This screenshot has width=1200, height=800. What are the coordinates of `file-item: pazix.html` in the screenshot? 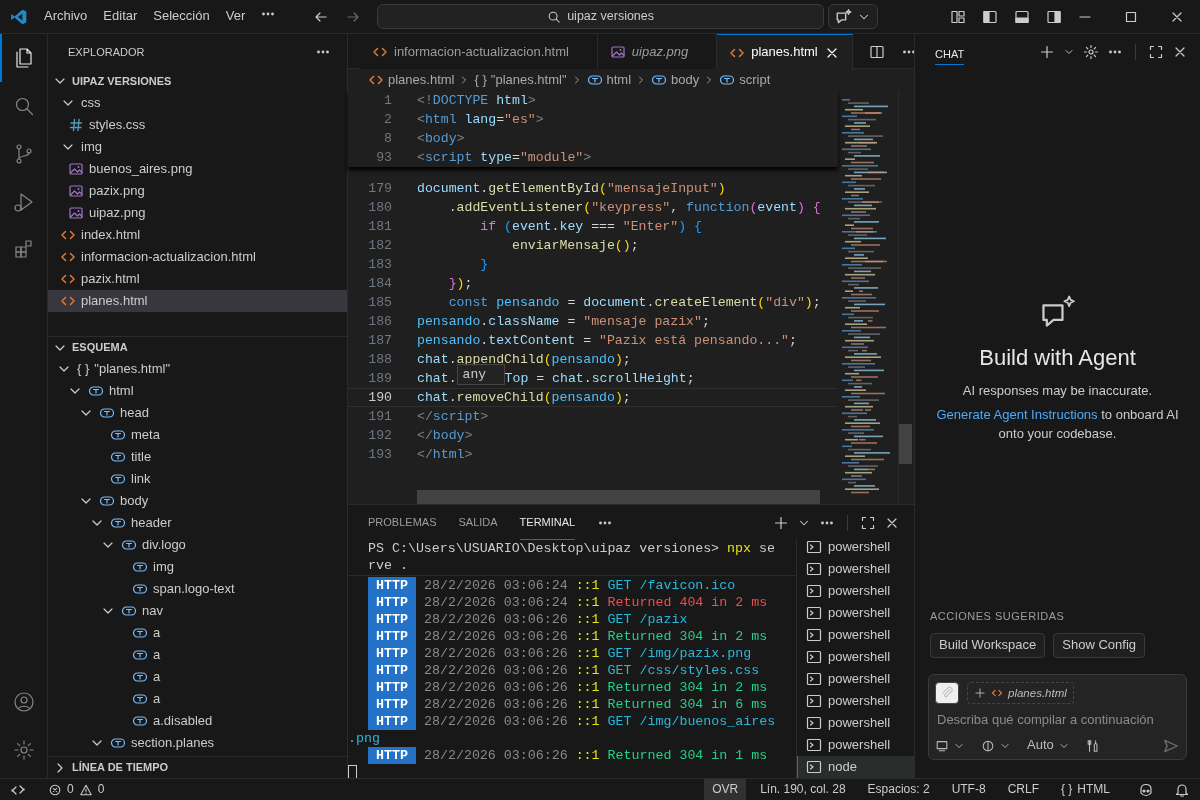 It's located at (197, 279).